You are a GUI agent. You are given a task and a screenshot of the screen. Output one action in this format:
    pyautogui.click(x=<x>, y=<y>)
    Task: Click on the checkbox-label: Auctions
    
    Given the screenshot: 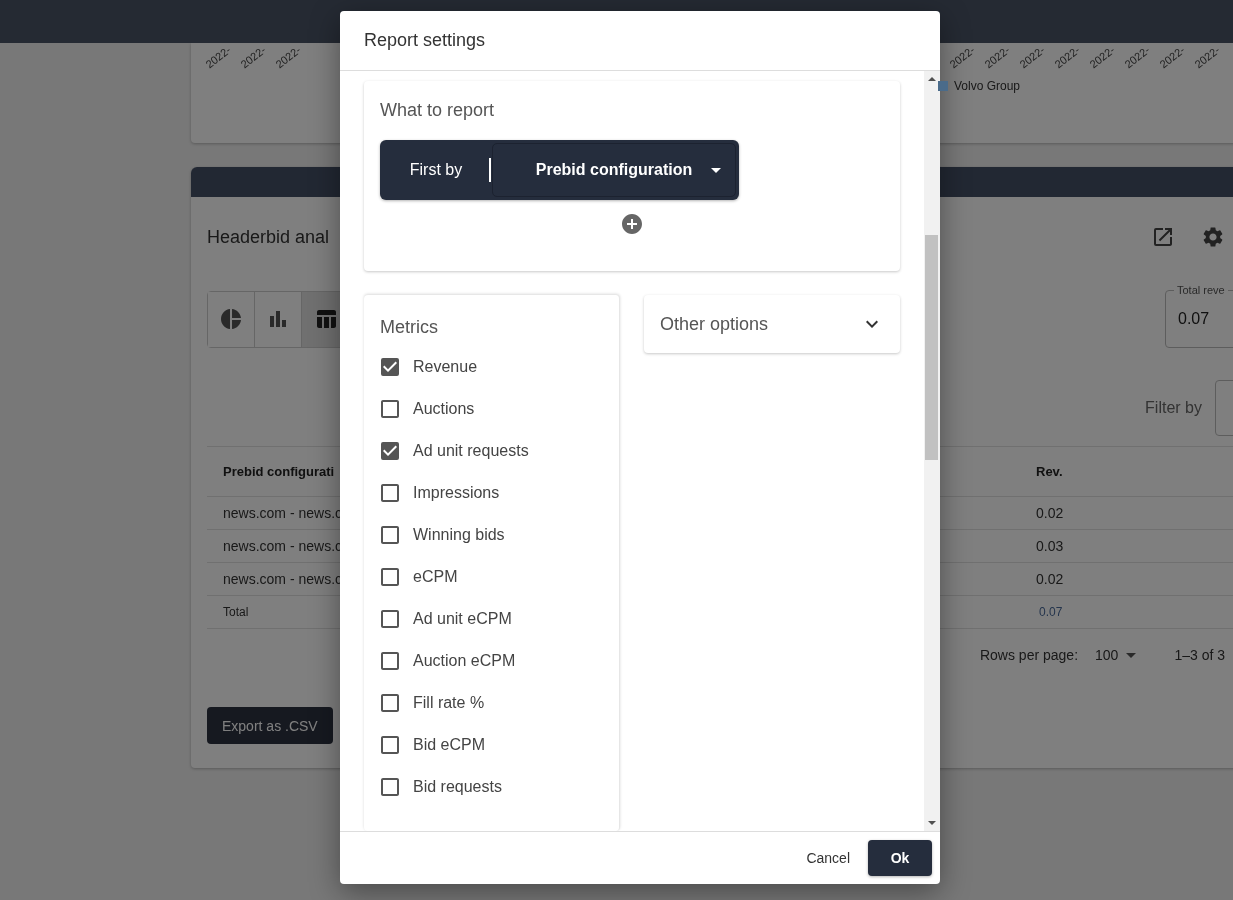 What is the action you would take?
    pyautogui.click(x=444, y=409)
    